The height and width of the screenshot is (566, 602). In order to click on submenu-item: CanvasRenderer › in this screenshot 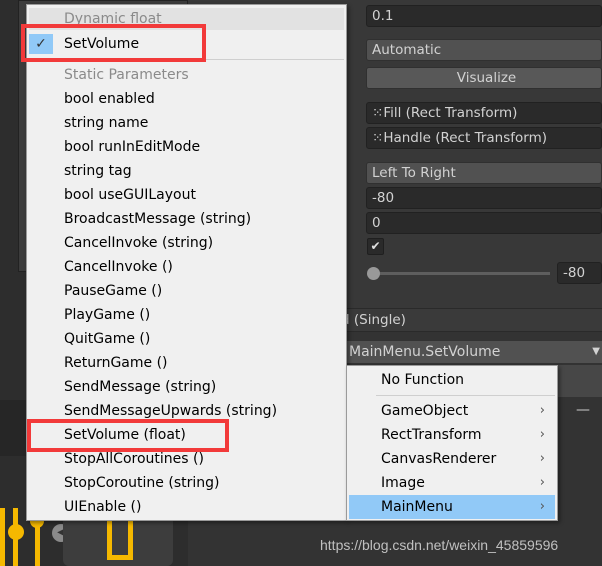, I will do `click(452, 459)`.